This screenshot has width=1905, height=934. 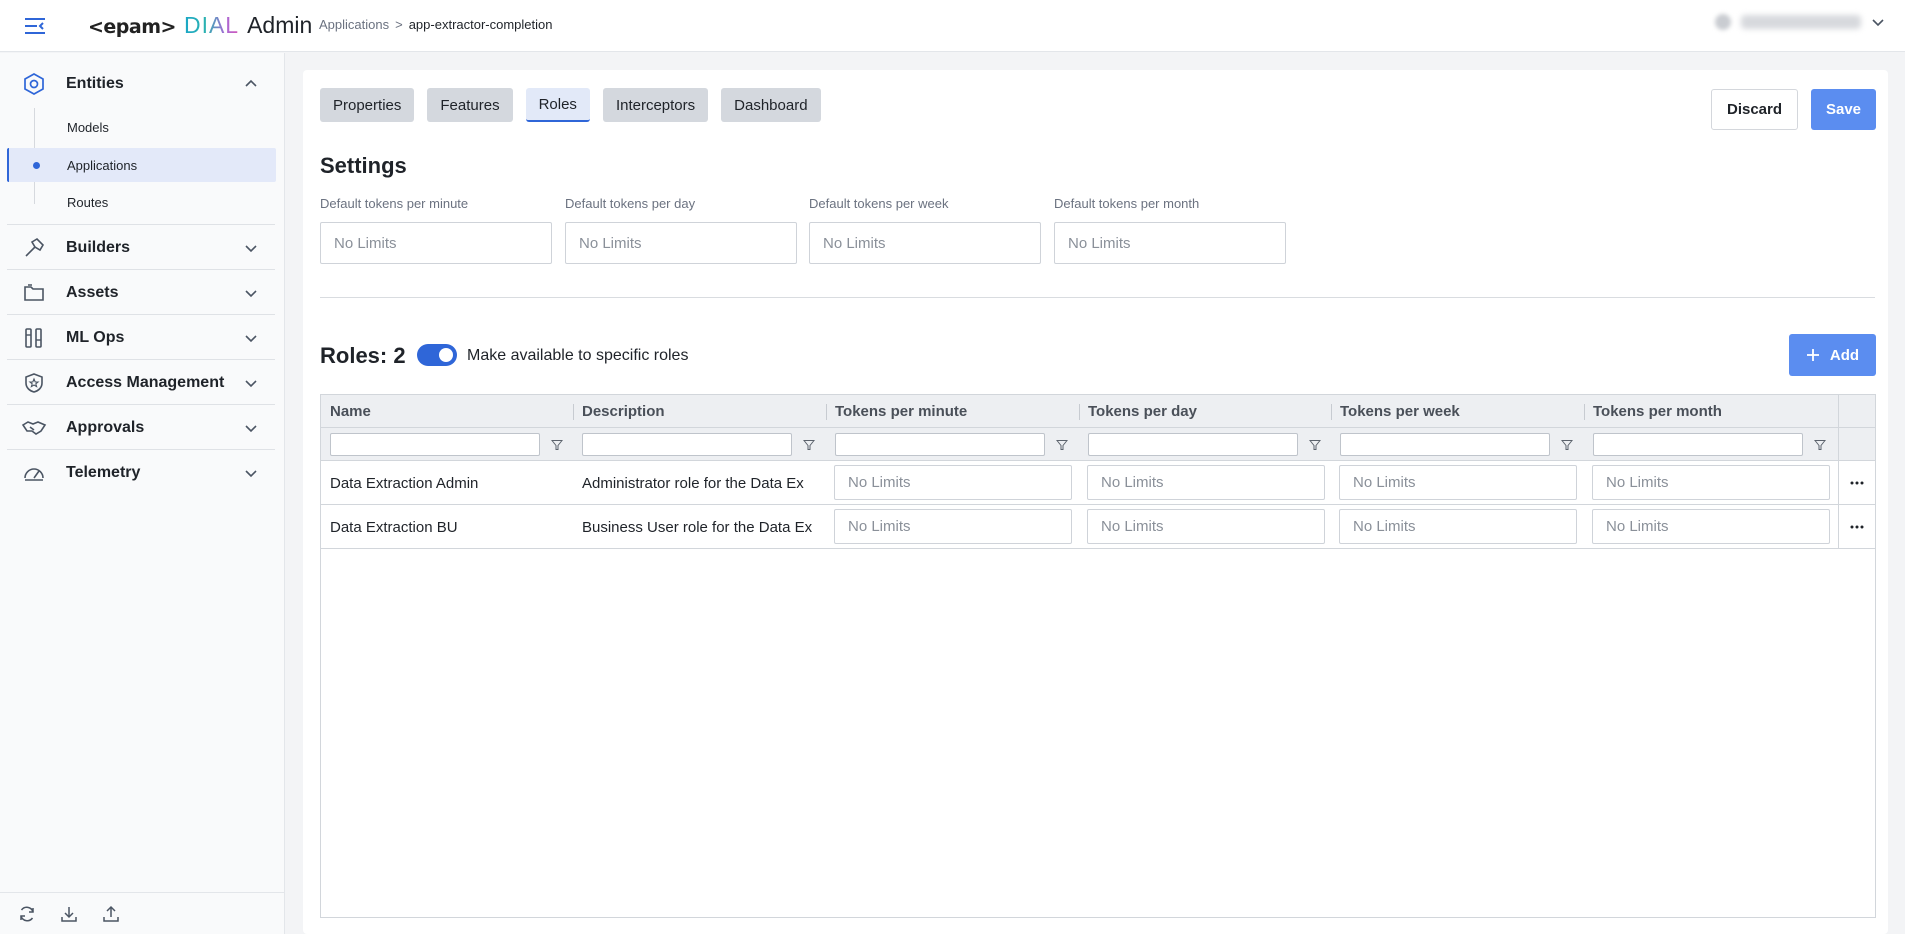 I want to click on filter-input-name, so click(x=435, y=444).